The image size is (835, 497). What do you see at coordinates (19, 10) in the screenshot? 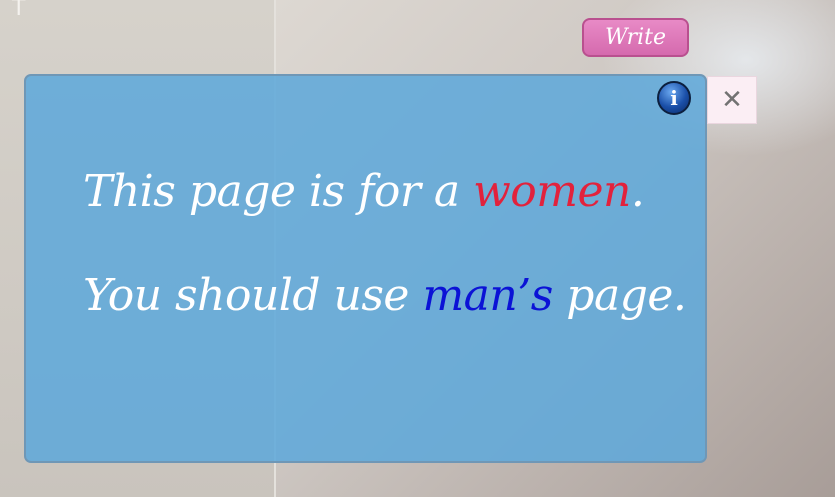
I see `background-mark: T` at bounding box center [19, 10].